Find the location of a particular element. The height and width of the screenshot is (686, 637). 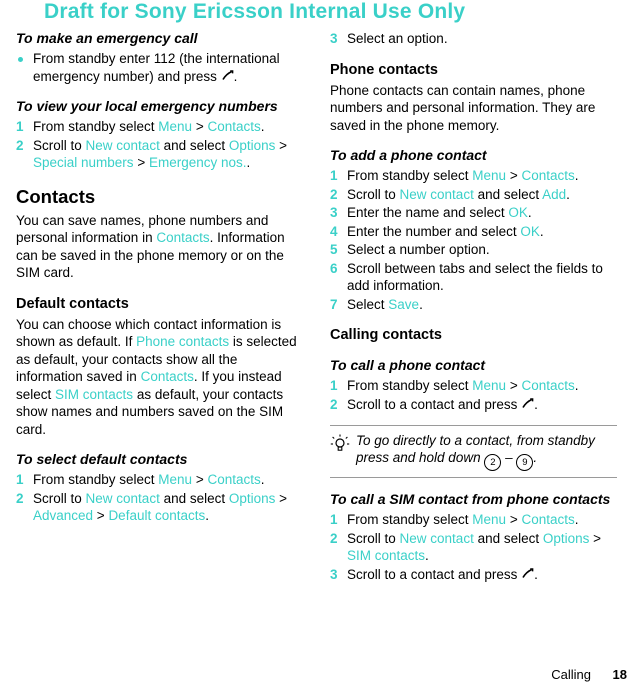

footer-page-number: 18 is located at coordinates (619, 674).